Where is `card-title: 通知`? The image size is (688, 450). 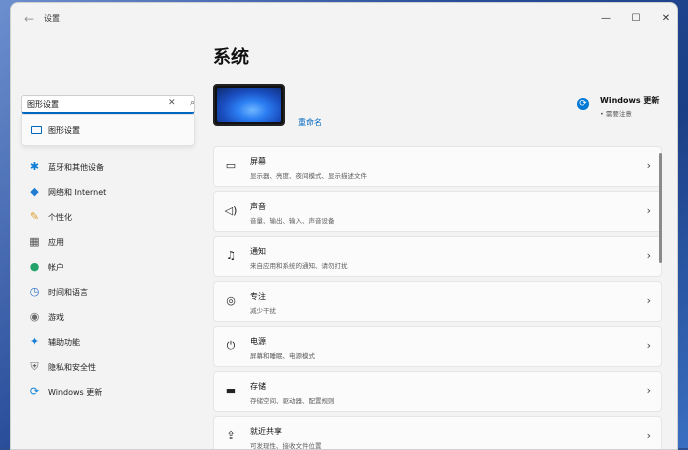 card-title: 通知 is located at coordinates (258, 251).